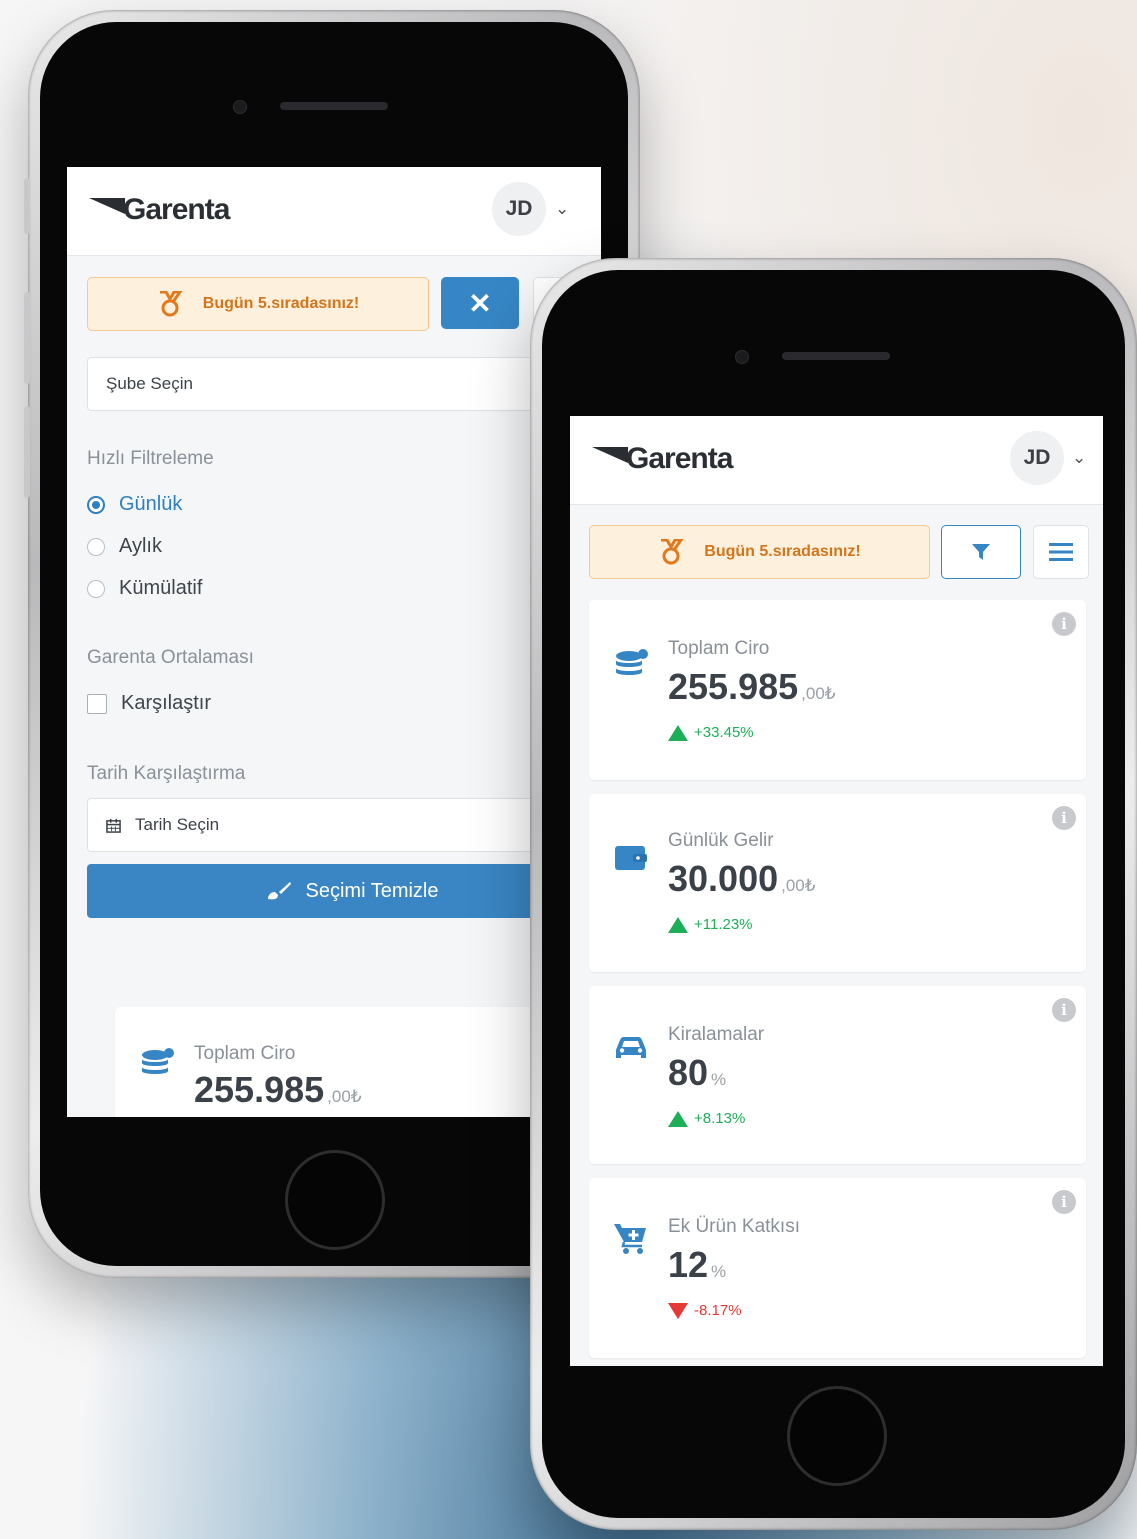  I want to click on car-icon, so click(631, 1047).